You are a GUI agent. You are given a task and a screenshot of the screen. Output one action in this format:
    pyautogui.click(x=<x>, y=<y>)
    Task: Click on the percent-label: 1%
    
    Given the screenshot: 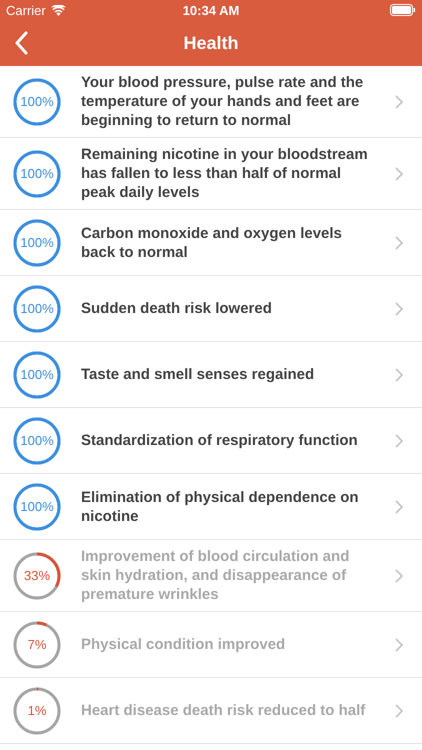 What is the action you would take?
    pyautogui.click(x=37, y=710)
    